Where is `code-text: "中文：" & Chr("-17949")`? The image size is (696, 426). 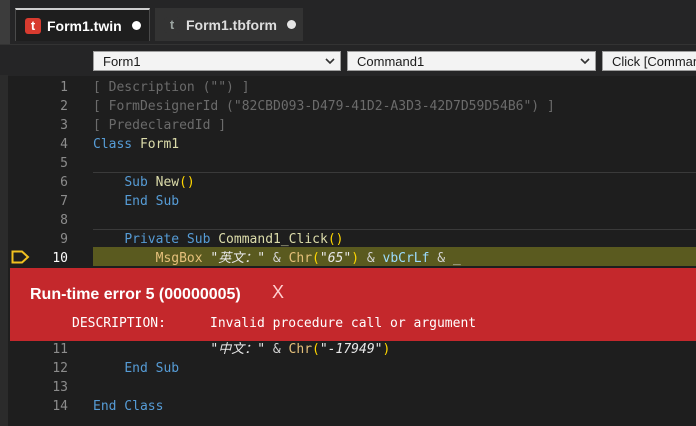
code-text: "中文：" & Chr("-17949") is located at coordinates (241, 349).